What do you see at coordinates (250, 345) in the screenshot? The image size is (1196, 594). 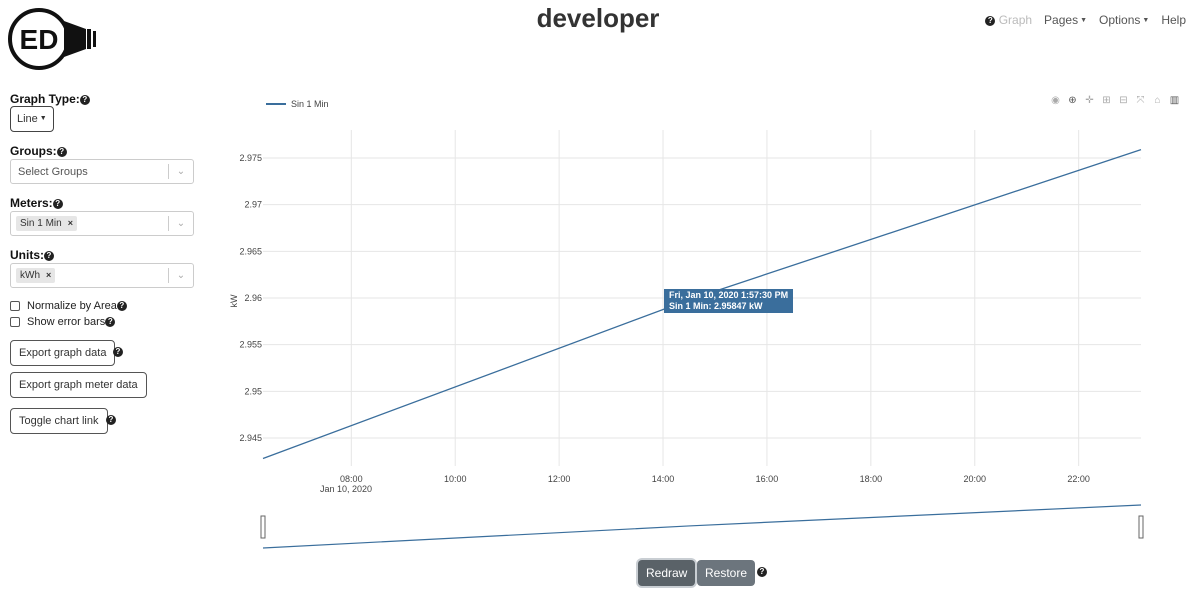 I see `y-tick-label: 2.955` at bounding box center [250, 345].